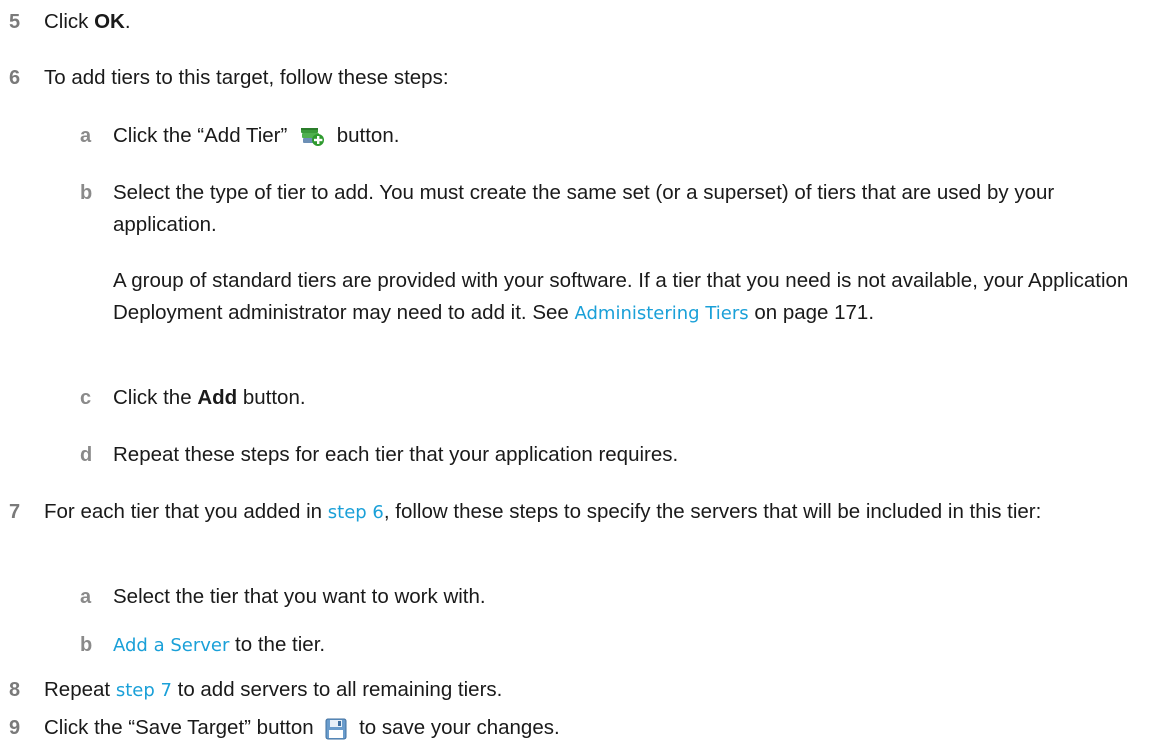 This screenshot has height=750, width=1170. I want to click on step-text: Click OK., so click(595, 22).